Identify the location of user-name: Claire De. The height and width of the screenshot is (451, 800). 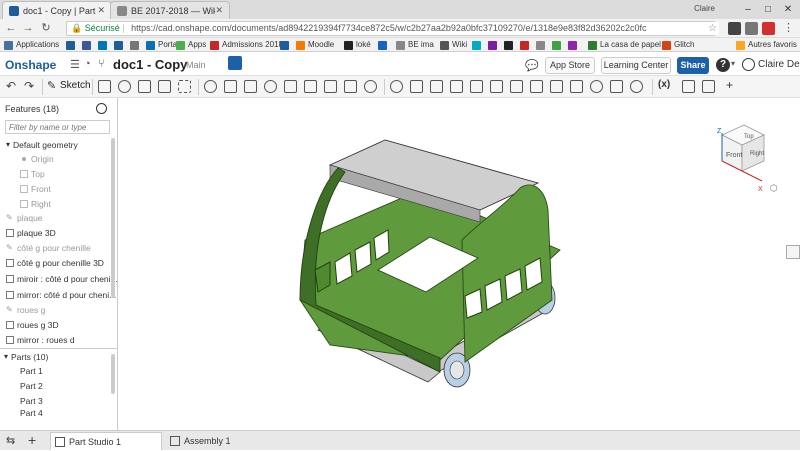
(779, 64).